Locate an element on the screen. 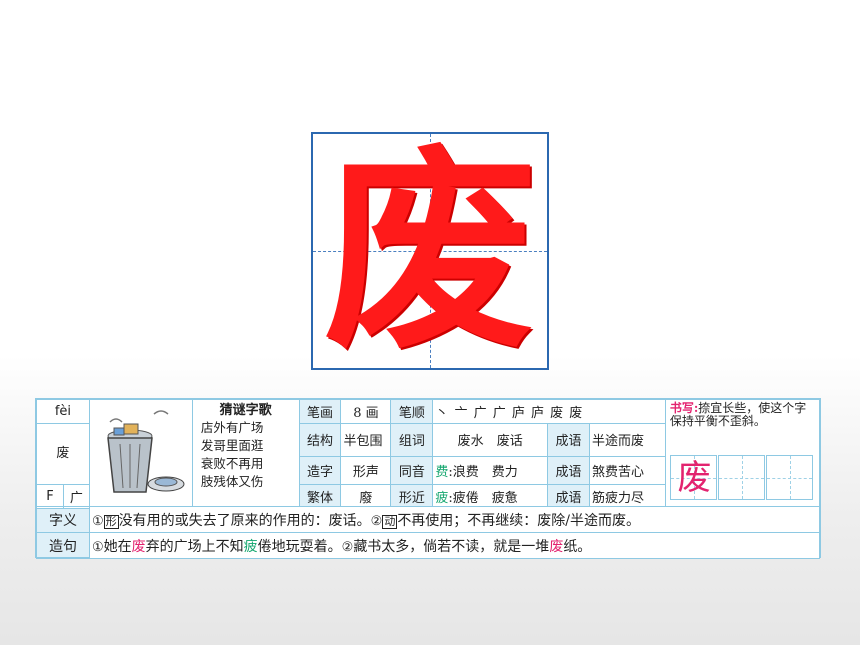 The width and height of the screenshot is (860, 645). homophone-value: 费:浪费 费力 is located at coordinates (490, 470).